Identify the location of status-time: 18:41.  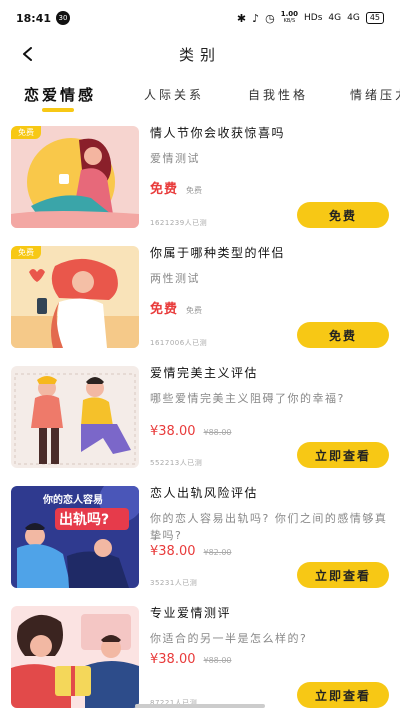
(34, 18).